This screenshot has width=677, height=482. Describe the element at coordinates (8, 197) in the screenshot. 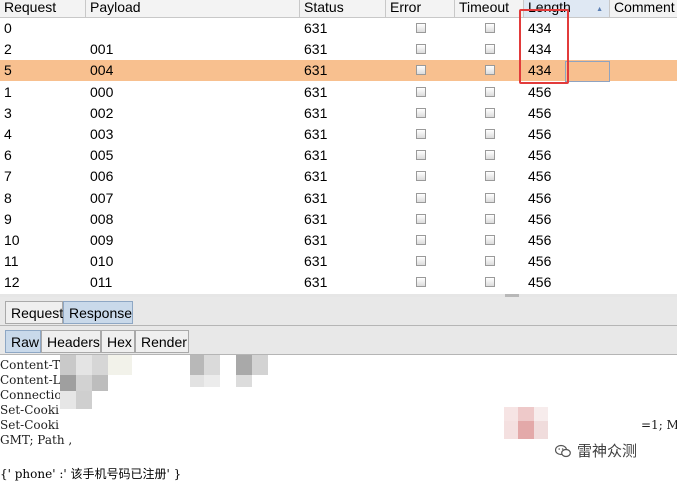

I see `cell-request: 8` at that location.